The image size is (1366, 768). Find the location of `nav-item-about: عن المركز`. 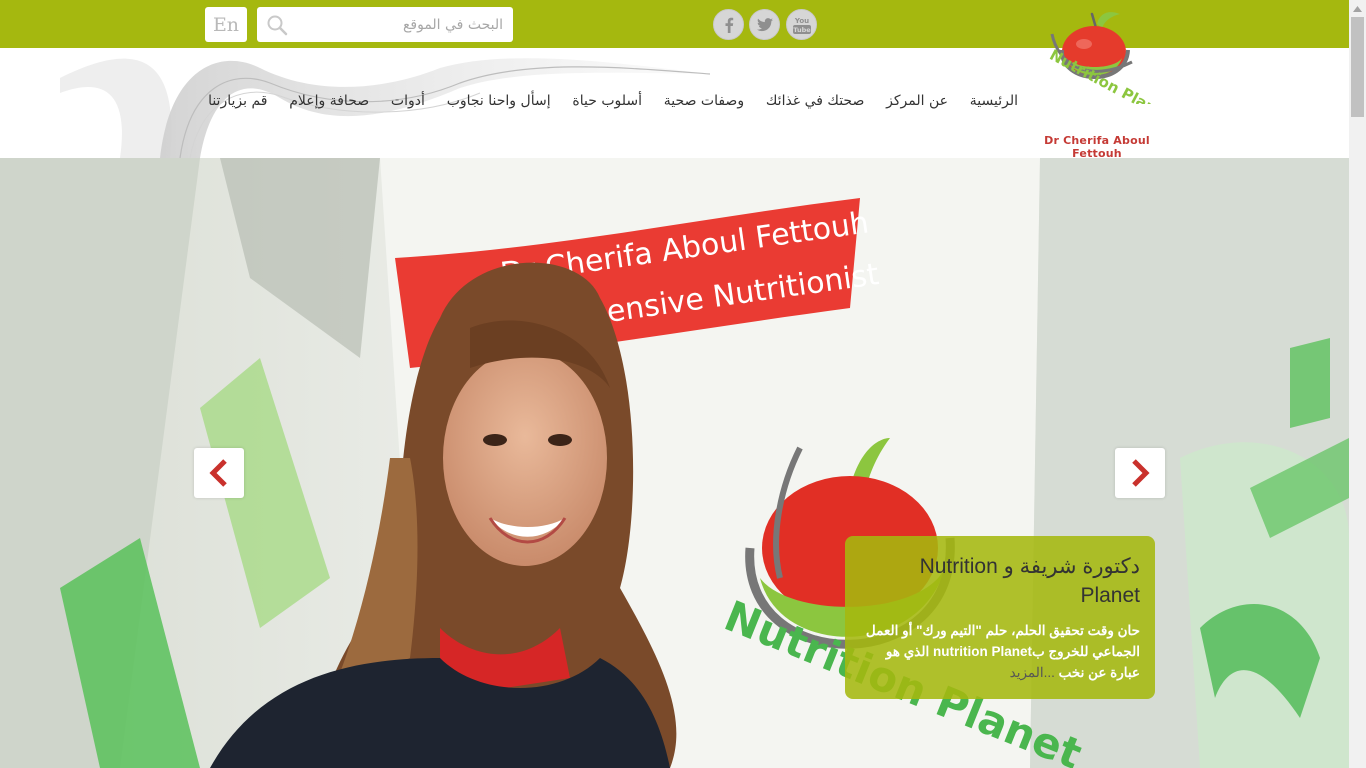

nav-item-about: عن المركز is located at coordinates (917, 105).